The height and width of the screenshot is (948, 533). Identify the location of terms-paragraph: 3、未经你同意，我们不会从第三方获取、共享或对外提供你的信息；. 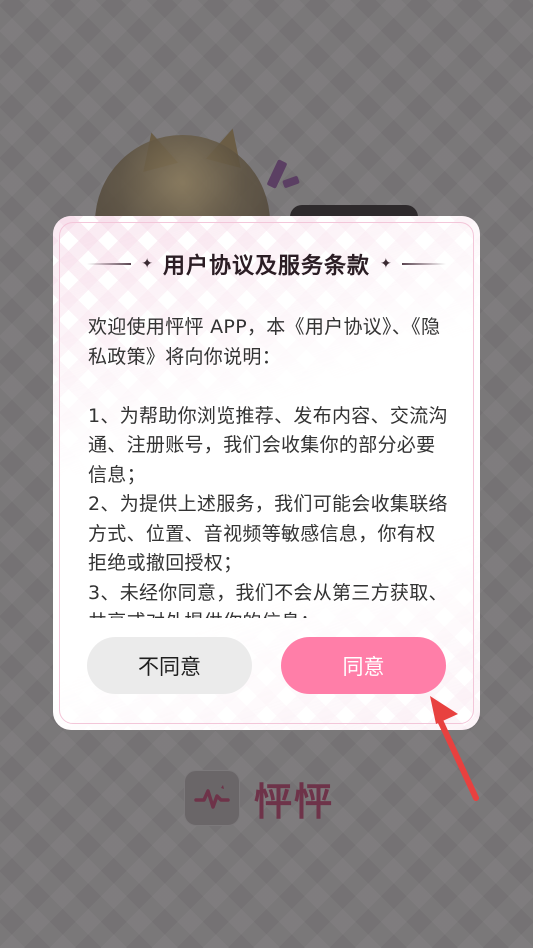
(268, 600).